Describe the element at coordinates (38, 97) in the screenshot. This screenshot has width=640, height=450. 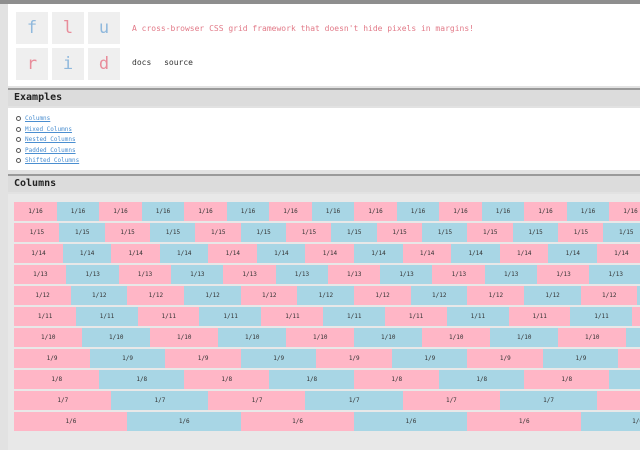
I see `examples-heading: Examples` at that location.